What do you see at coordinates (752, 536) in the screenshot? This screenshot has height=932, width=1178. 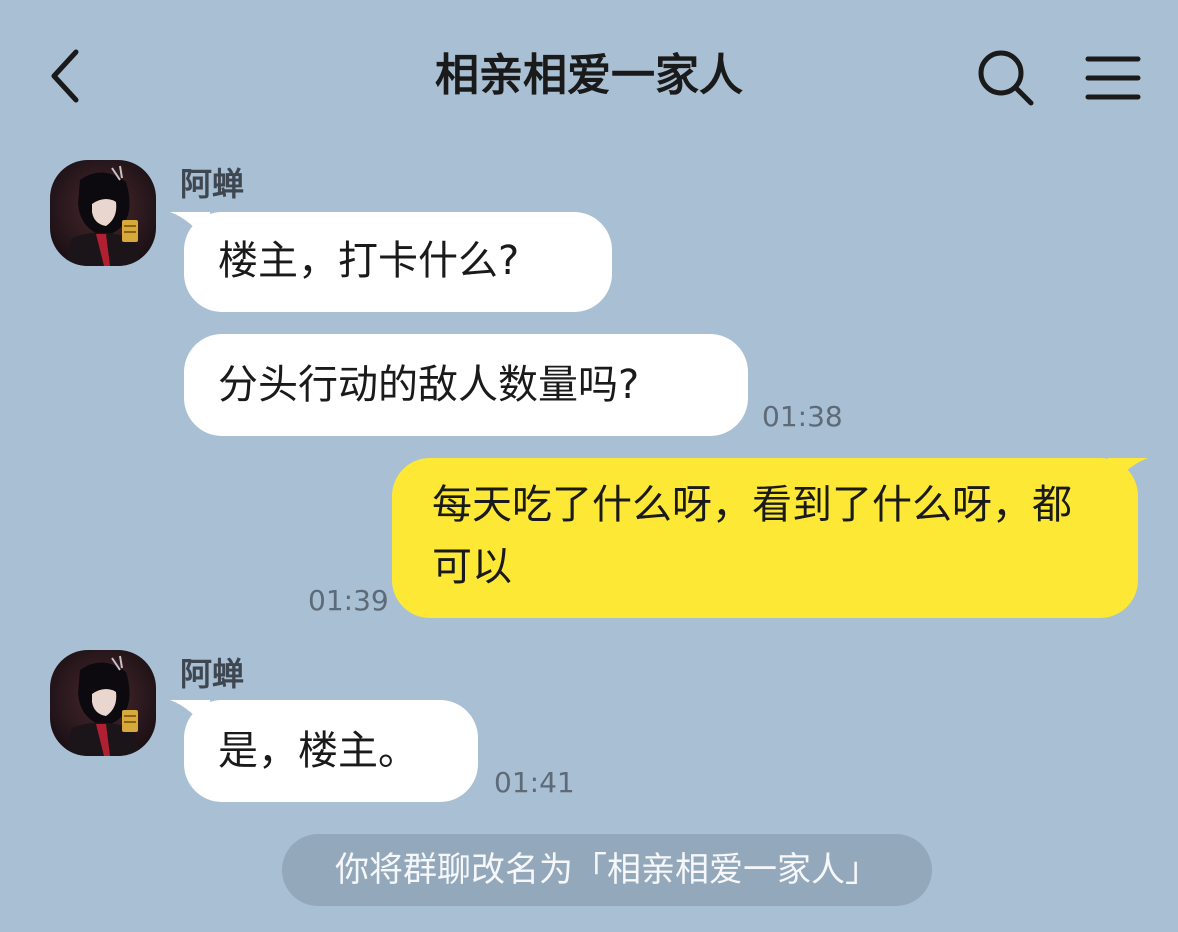 I see `message-text: 每天吃了什么呀，看到了什么呀，都可以` at bounding box center [752, 536].